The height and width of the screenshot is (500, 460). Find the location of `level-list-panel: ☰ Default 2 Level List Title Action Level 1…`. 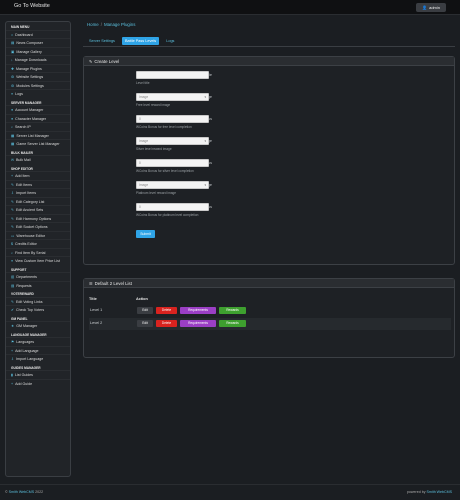

level-list-panel: ☰ Default 2 Level List Title Action Level 1… is located at coordinates (269, 318).